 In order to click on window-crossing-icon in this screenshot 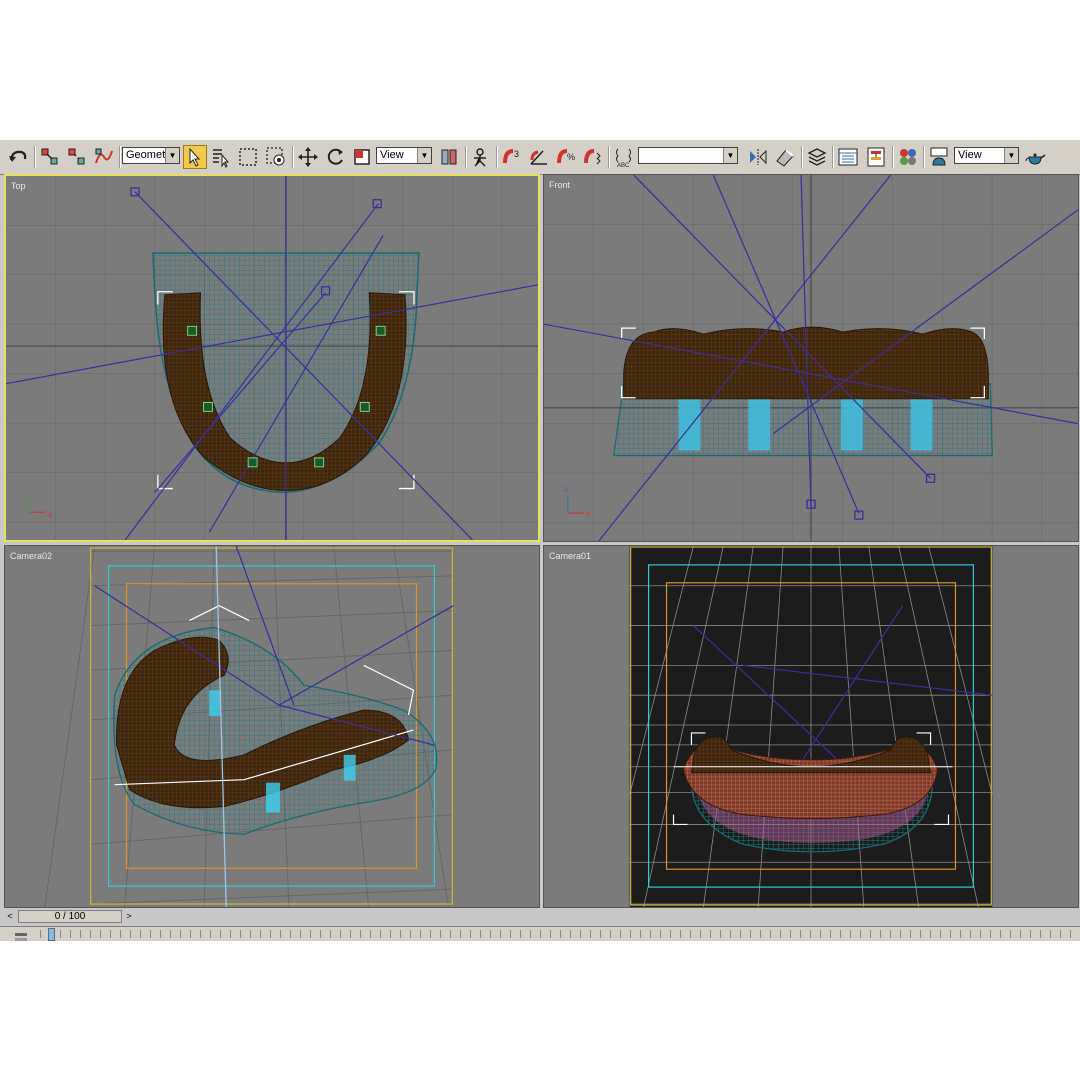, I will do `click(276, 157)`.